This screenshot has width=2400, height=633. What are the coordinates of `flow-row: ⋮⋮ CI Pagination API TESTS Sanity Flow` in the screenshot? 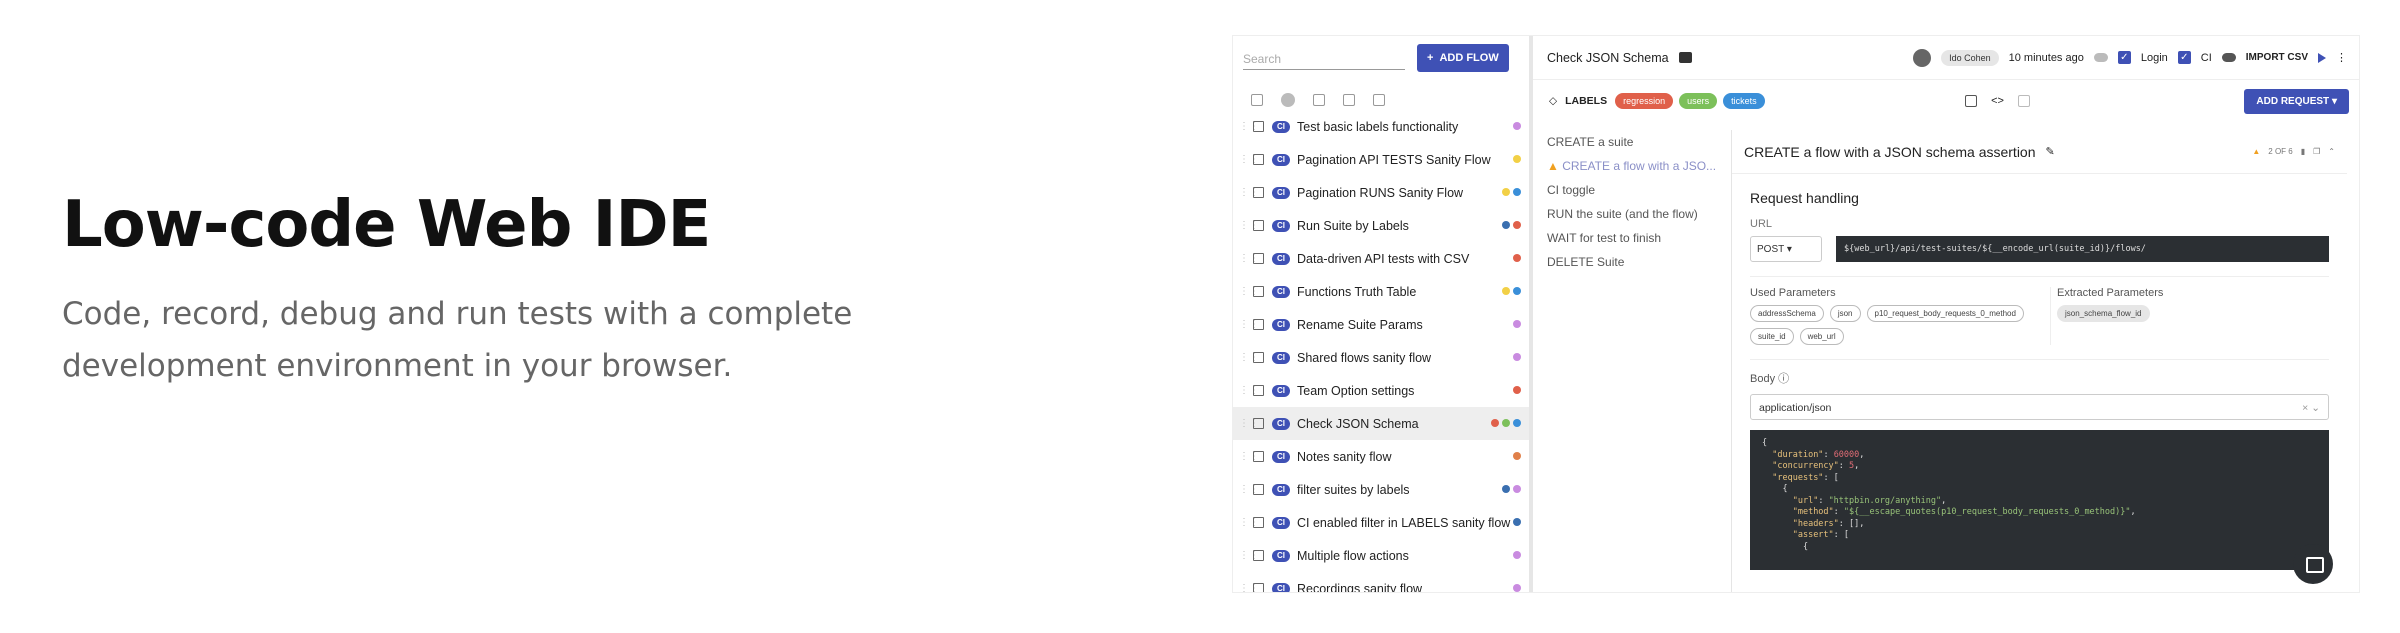 It's located at (1381, 159).